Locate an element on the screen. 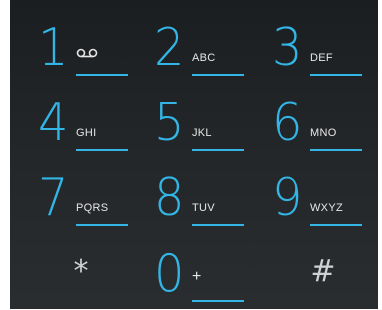  dial-key-6-underline is located at coordinates (336, 150).